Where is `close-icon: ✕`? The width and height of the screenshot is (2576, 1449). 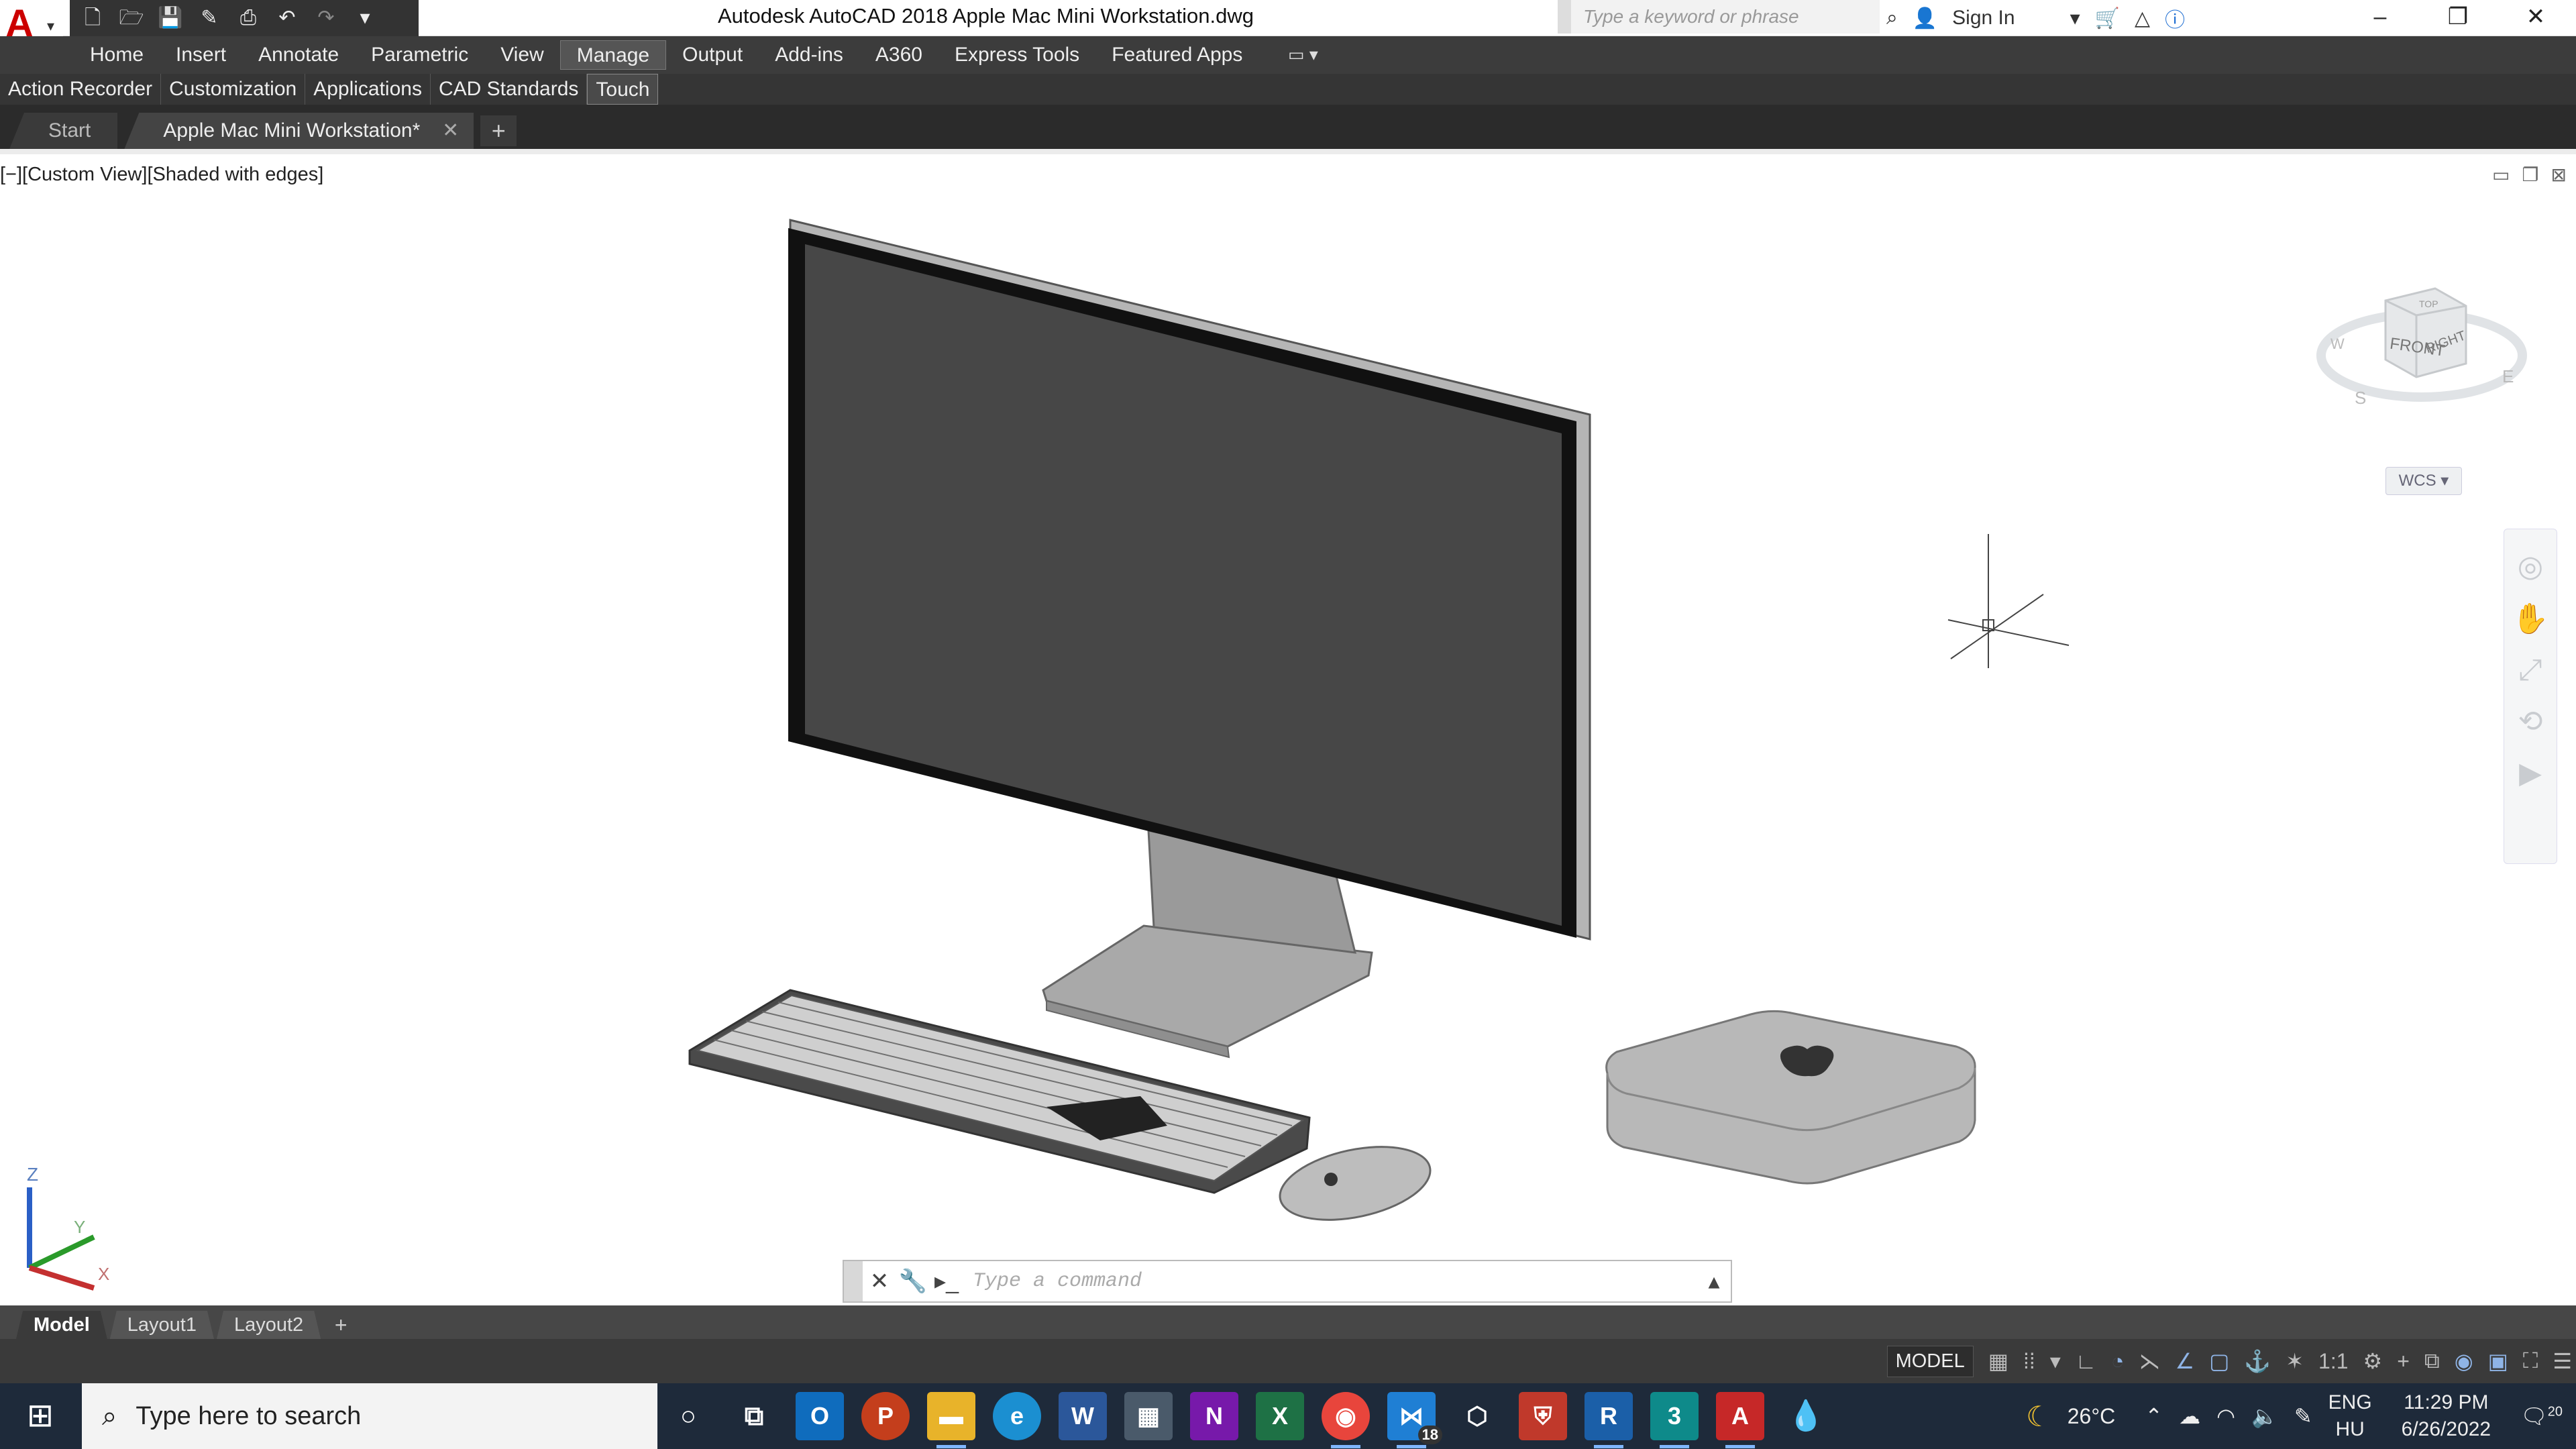
close-icon: ✕ is located at coordinates (879, 1281).